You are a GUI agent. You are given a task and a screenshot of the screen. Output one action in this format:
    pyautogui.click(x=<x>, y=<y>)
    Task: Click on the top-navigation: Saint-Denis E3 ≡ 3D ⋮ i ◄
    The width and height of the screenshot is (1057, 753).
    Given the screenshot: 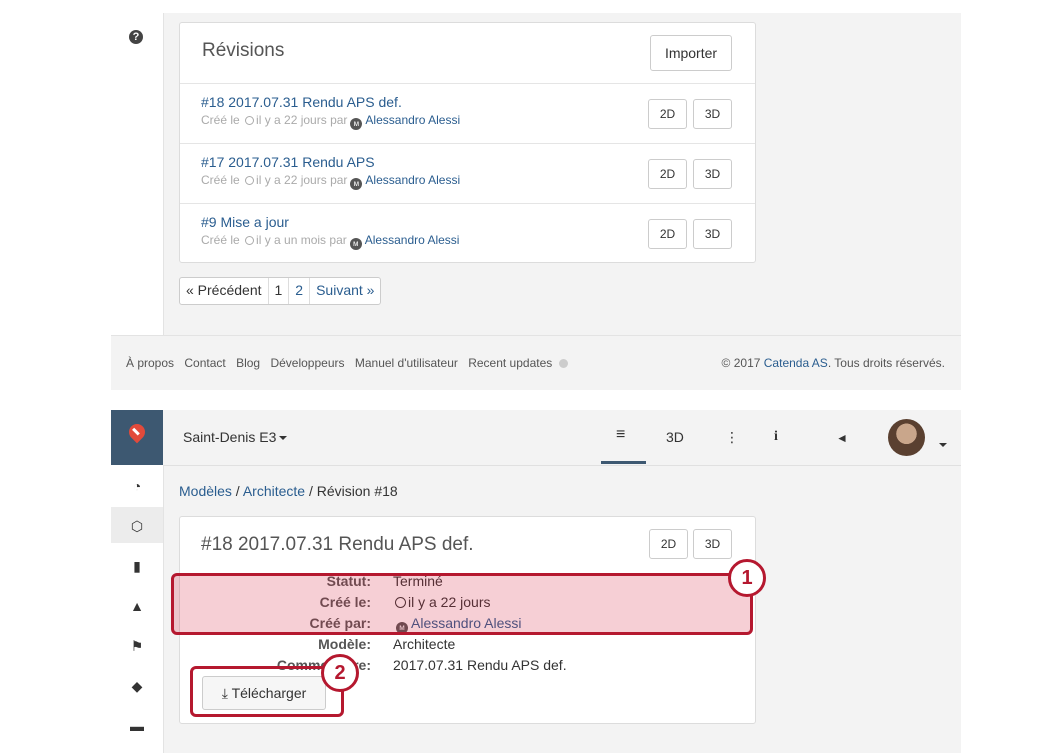 What is the action you would take?
    pyautogui.click(x=562, y=438)
    